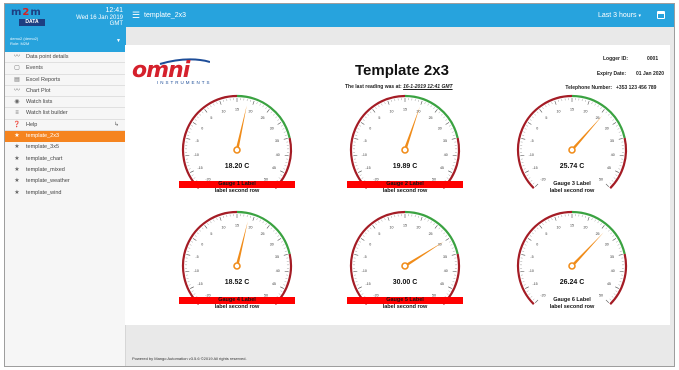  Describe the element at coordinates (636, 88) in the screenshot. I see `telephone-value: +353 123 456 789` at that location.